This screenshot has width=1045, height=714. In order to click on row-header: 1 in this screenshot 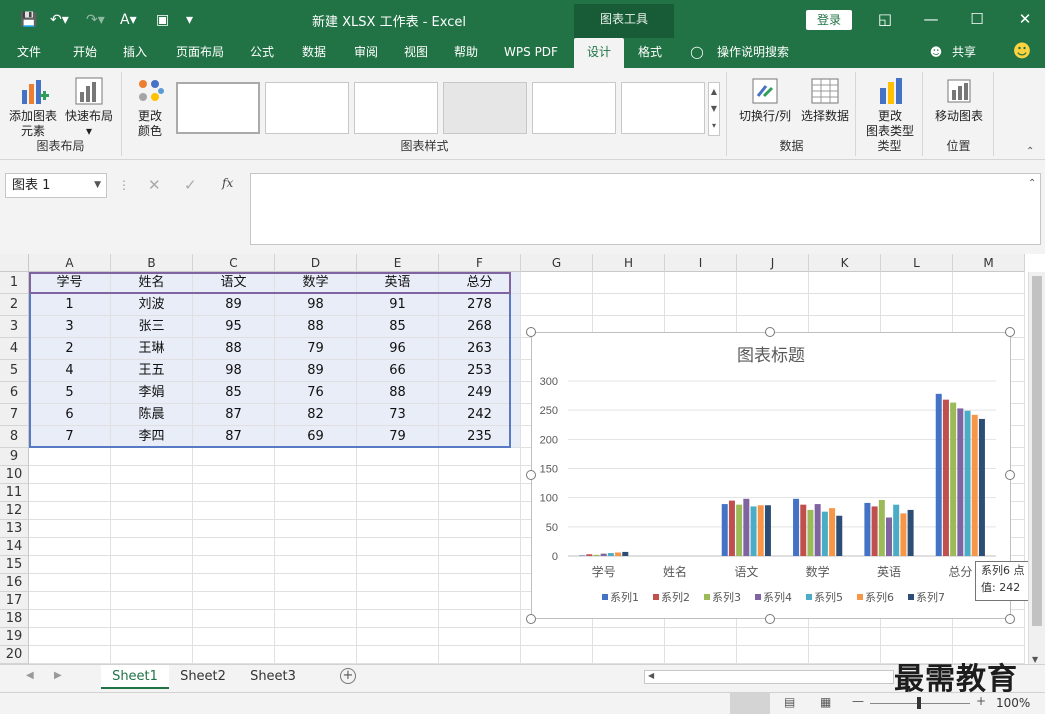, I will do `click(14, 283)`.